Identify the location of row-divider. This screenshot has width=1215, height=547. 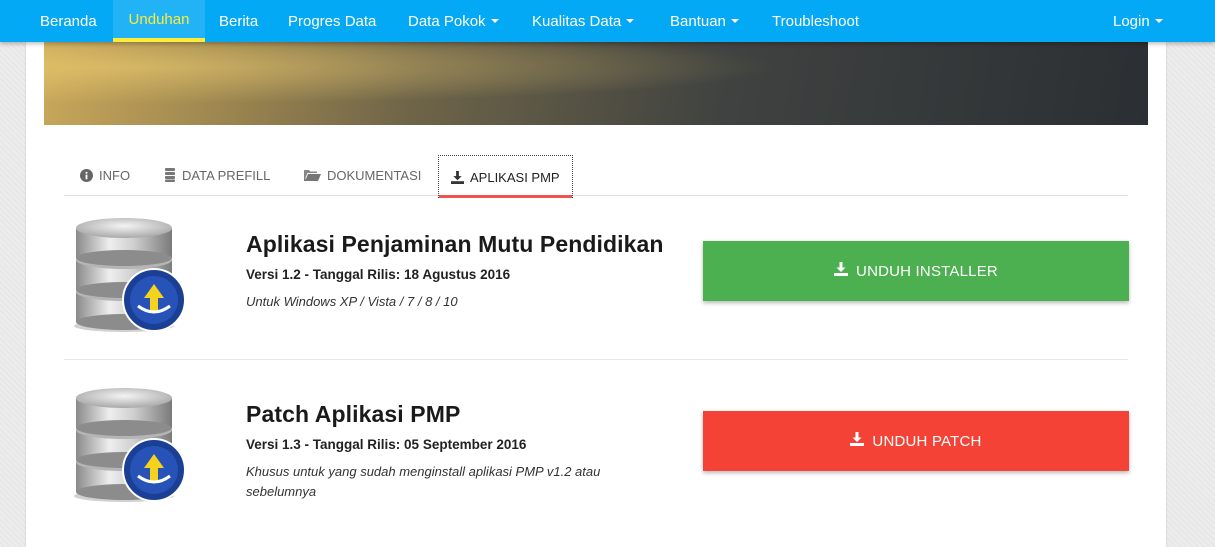
(596, 359).